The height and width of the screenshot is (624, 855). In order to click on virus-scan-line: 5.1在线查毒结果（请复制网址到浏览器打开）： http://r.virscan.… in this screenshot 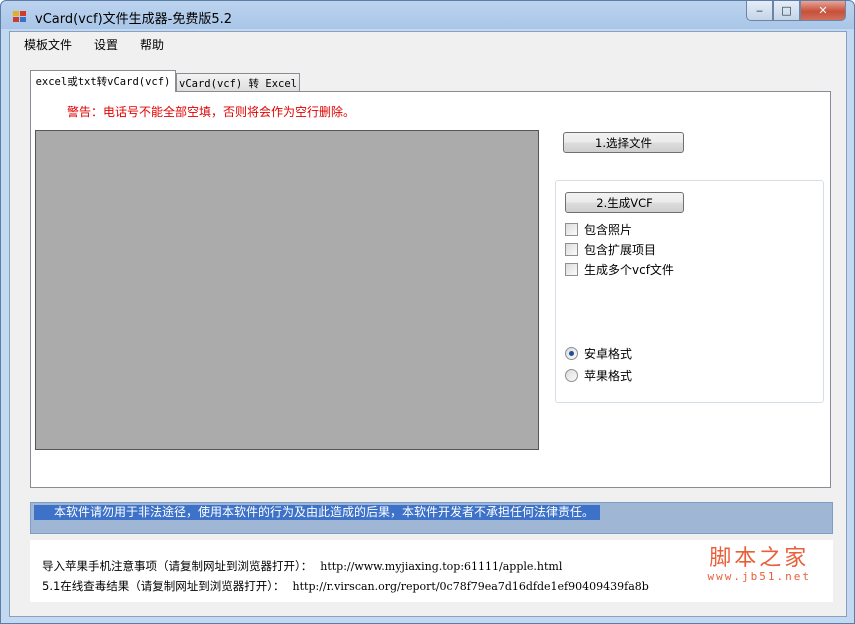, I will do `click(345, 586)`.